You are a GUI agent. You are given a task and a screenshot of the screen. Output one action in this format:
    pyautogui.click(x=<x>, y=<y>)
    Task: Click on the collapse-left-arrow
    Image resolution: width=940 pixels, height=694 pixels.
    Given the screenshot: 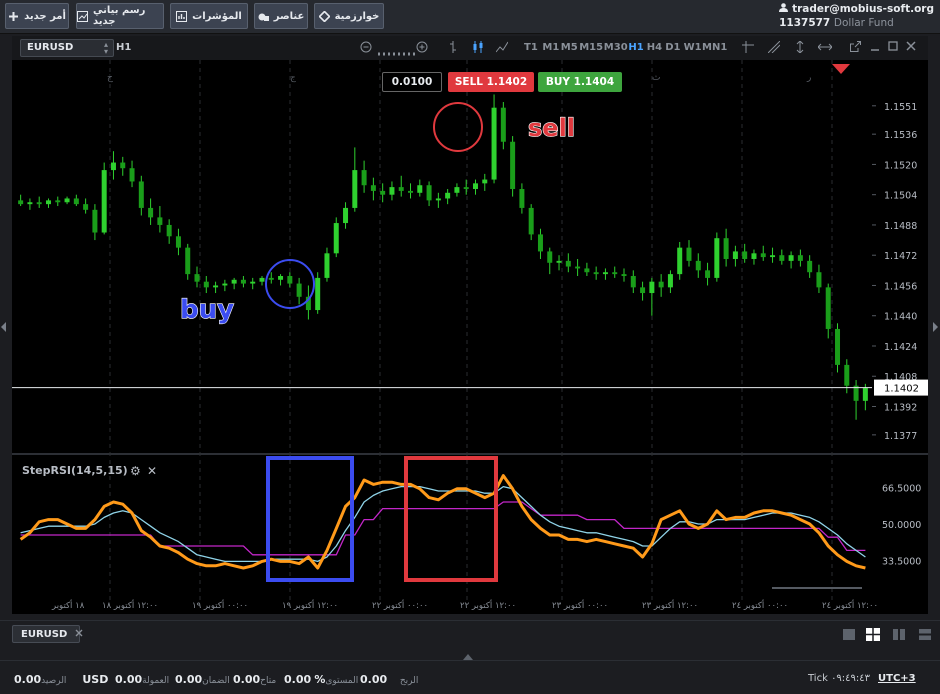 What is the action you would take?
    pyautogui.click(x=4, y=328)
    